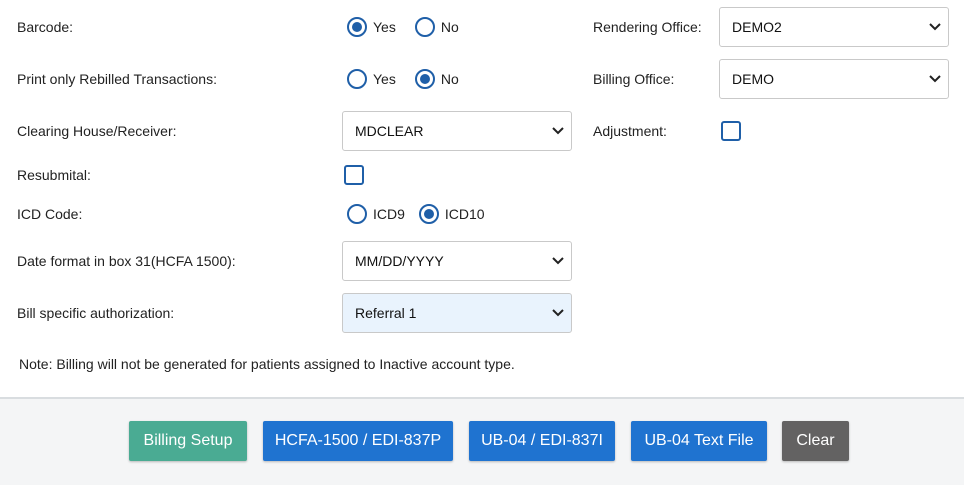 The height and width of the screenshot is (485, 964). I want to click on print-rebilled-no-radio, so click(424, 79).